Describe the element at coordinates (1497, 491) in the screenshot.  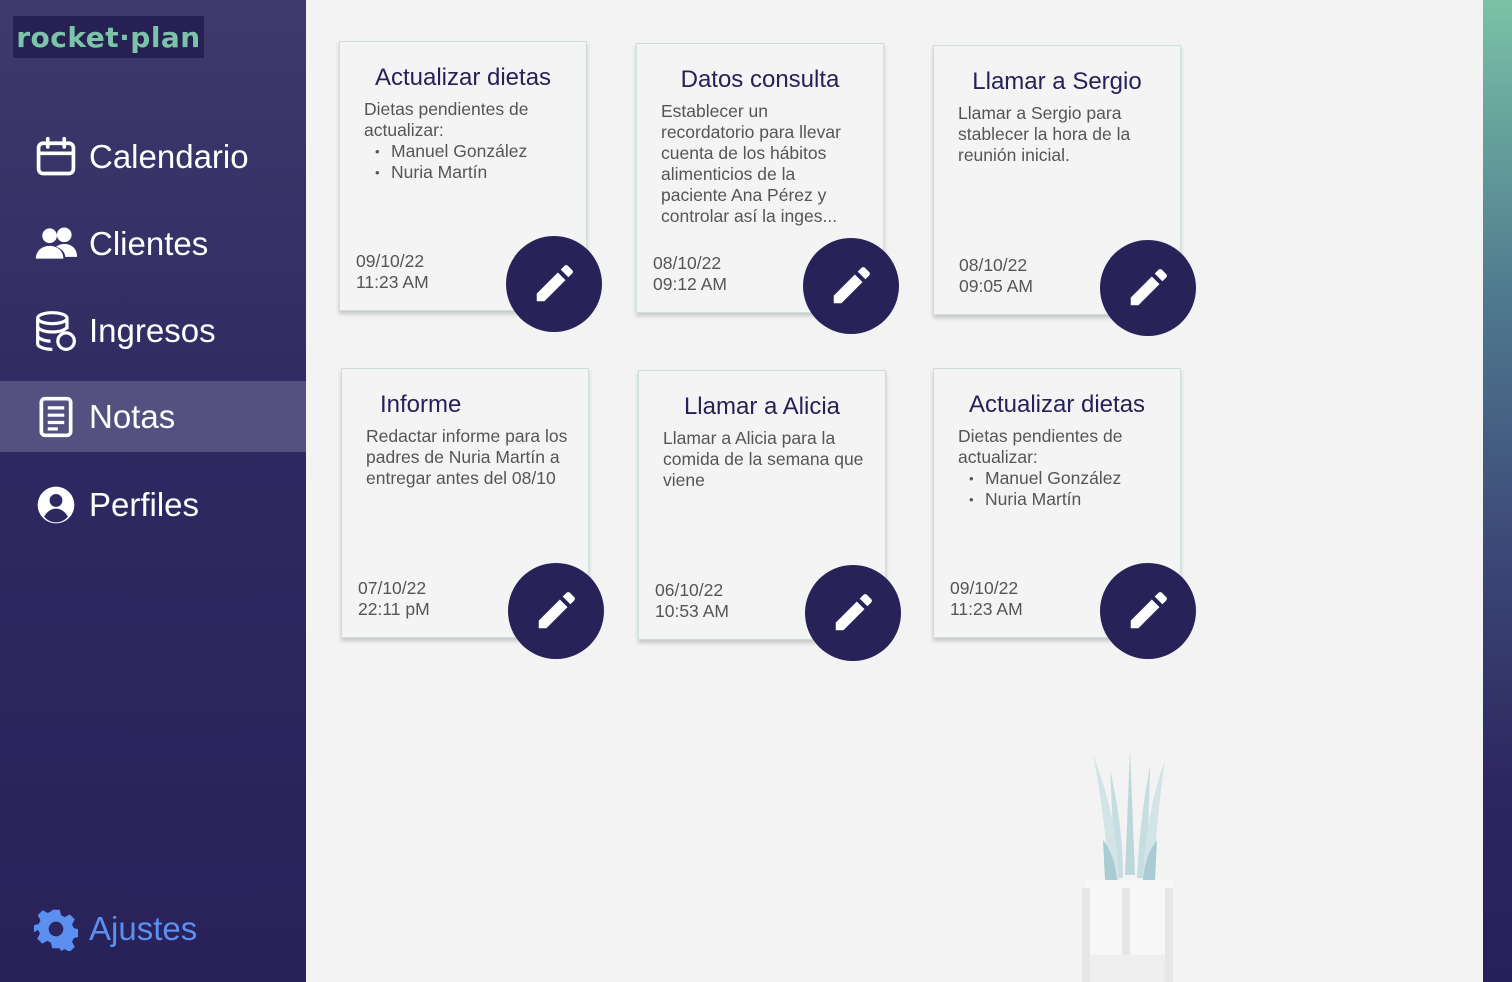
I see `decorative-side-strip` at that location.